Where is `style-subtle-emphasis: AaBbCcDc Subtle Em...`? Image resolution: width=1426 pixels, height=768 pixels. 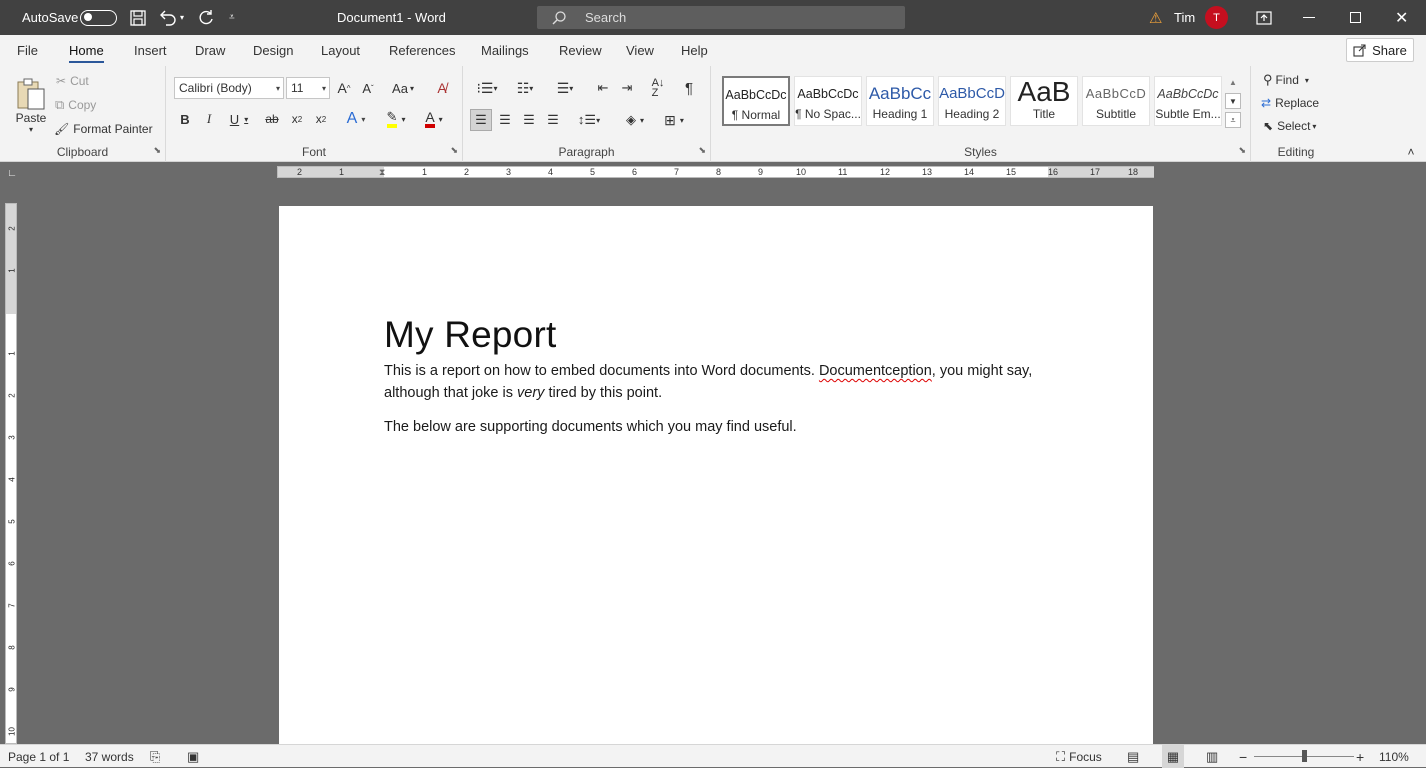 style-subtle-emphasis: AaBbCcDc Subtle Em... is located at coordinates (1188, 101).